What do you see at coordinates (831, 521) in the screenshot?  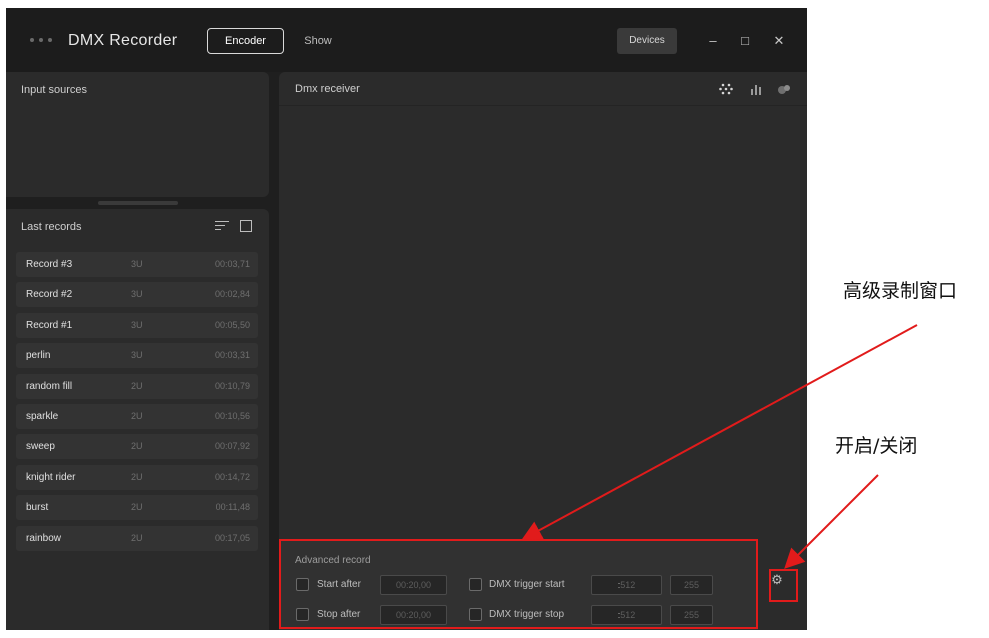 I see `arrow-to-gear` at bounding box center [831, 521].